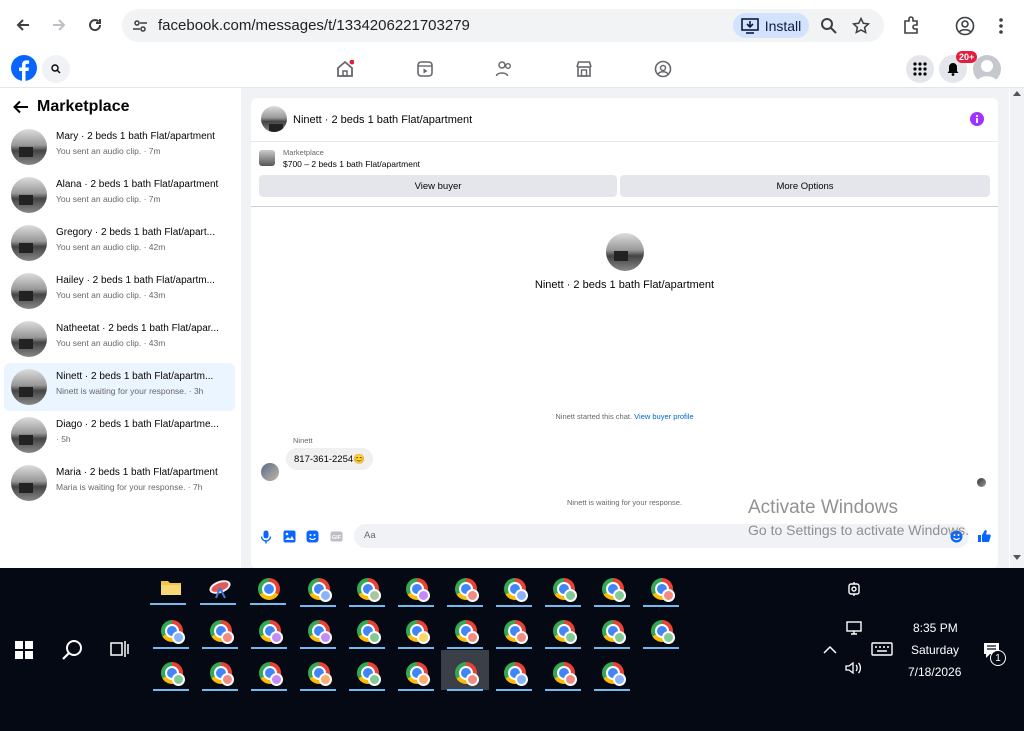  What do you see at coordinates (351, 164) in the screenshot?
I see `listing-description: $700 – 2 beds 1 bath Flat/apartment` at bounding box center [351, 164].